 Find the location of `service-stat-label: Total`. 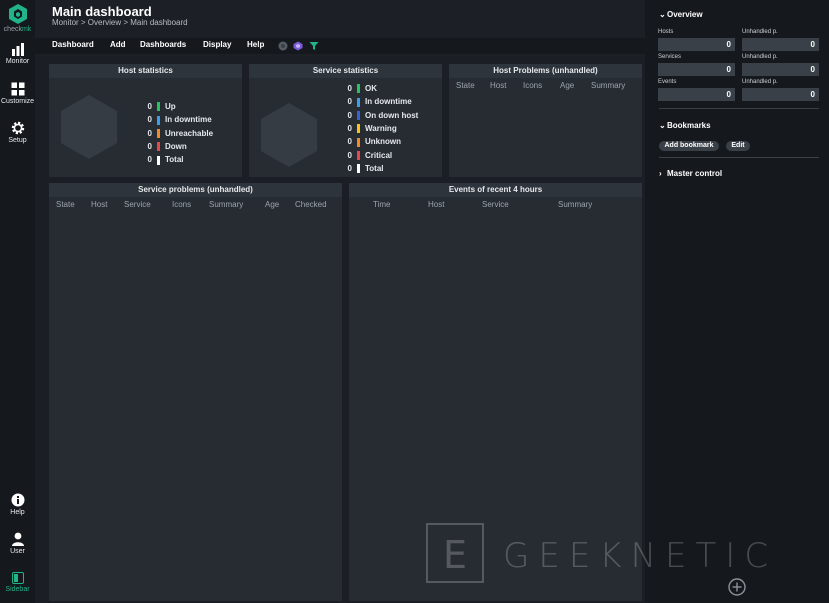

service-stat-label: Total is located at coordinates (374, 168).